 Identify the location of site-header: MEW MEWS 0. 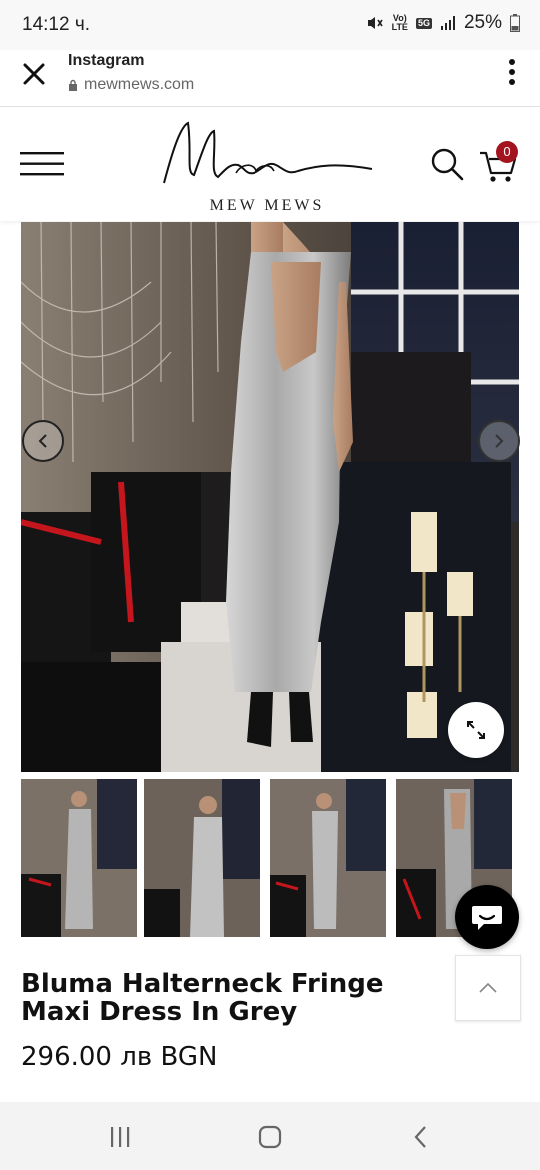
(270, 164).